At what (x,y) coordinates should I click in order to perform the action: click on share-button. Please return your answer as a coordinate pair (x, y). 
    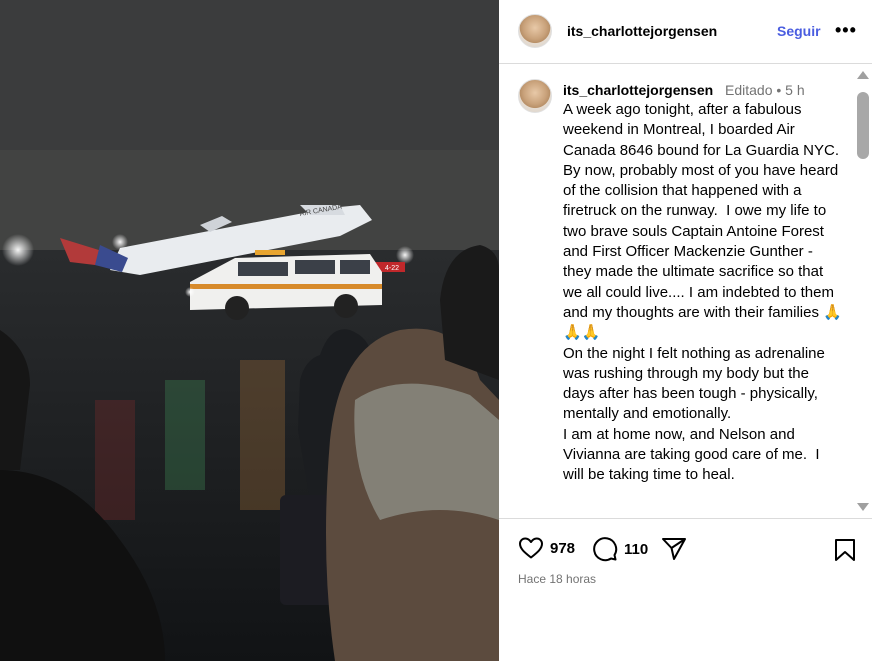
    Looking at the image, I should click on (674, 549).